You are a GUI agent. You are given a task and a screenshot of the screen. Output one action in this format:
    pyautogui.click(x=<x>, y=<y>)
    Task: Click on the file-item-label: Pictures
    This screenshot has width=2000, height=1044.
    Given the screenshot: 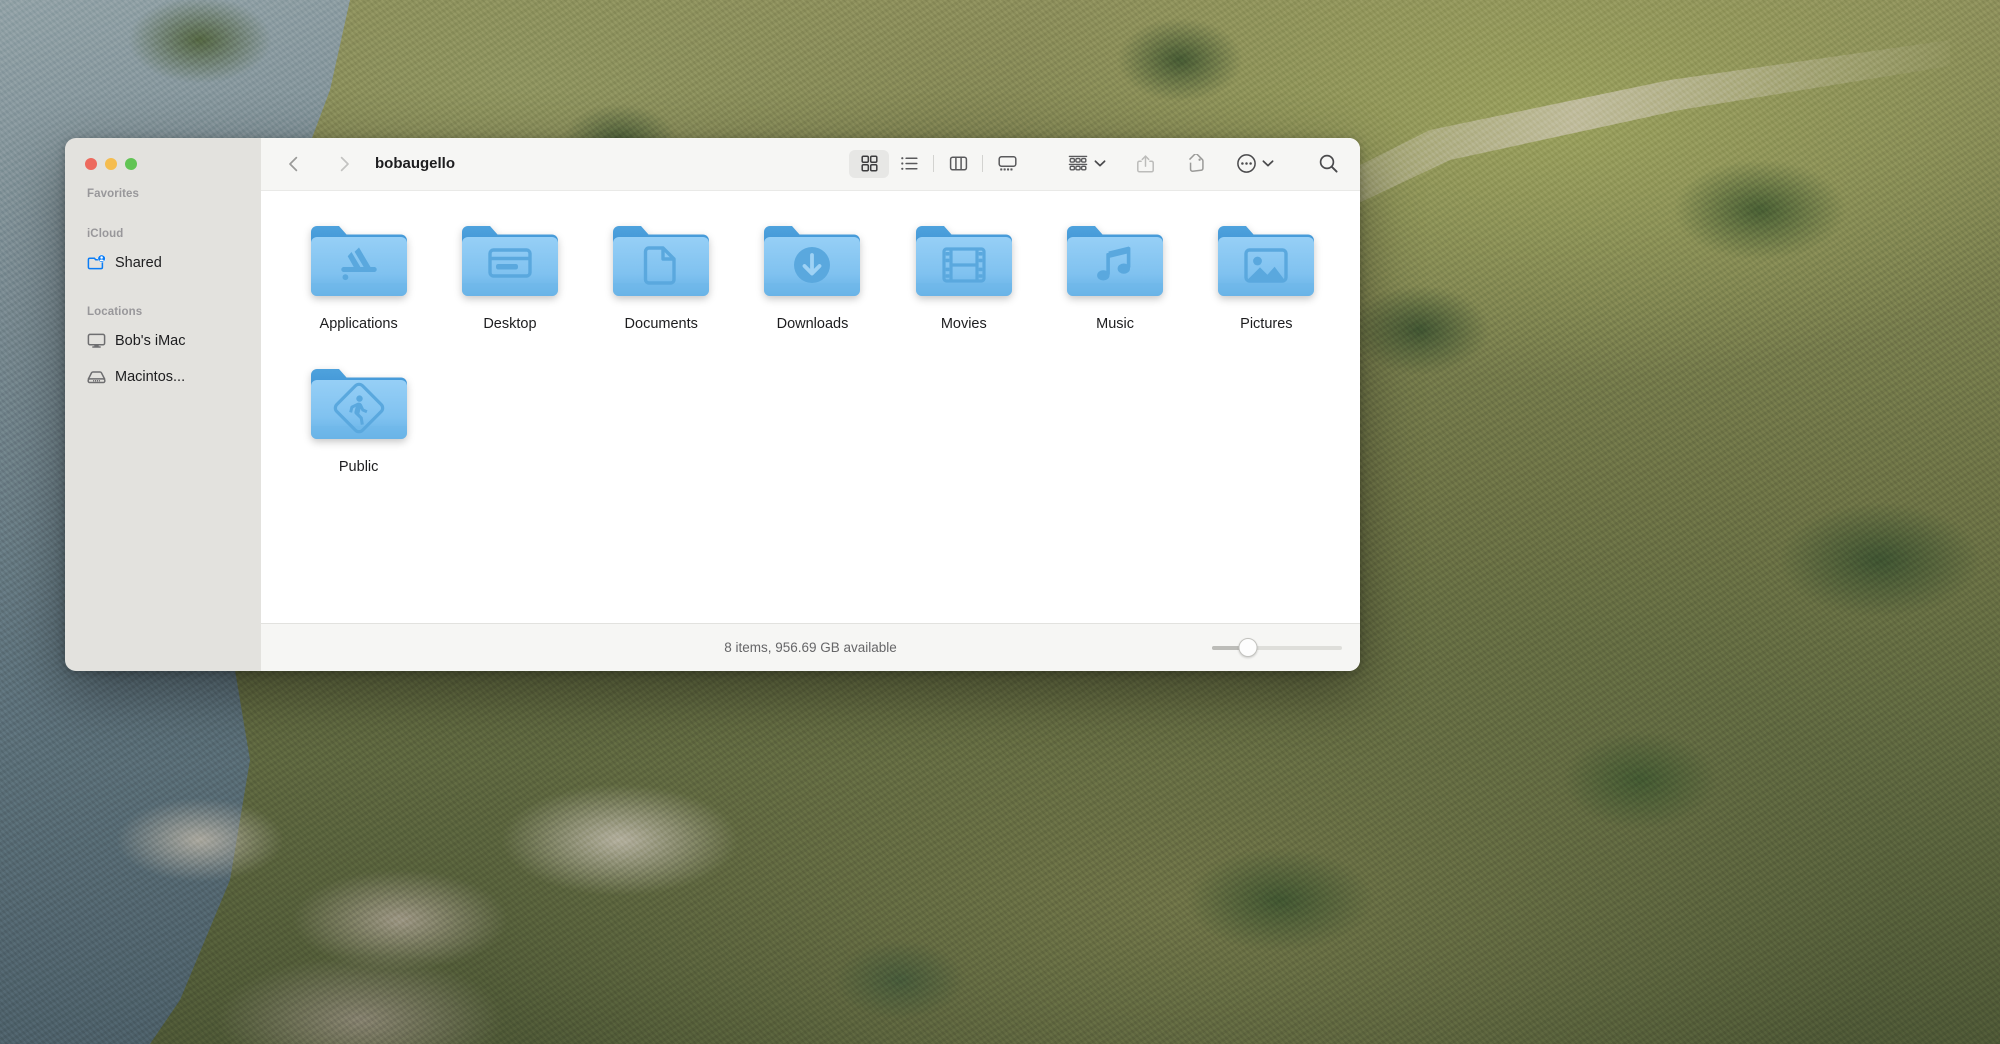 What is the action you would take?
    pyautogui.click(x=1266, y=324)
    